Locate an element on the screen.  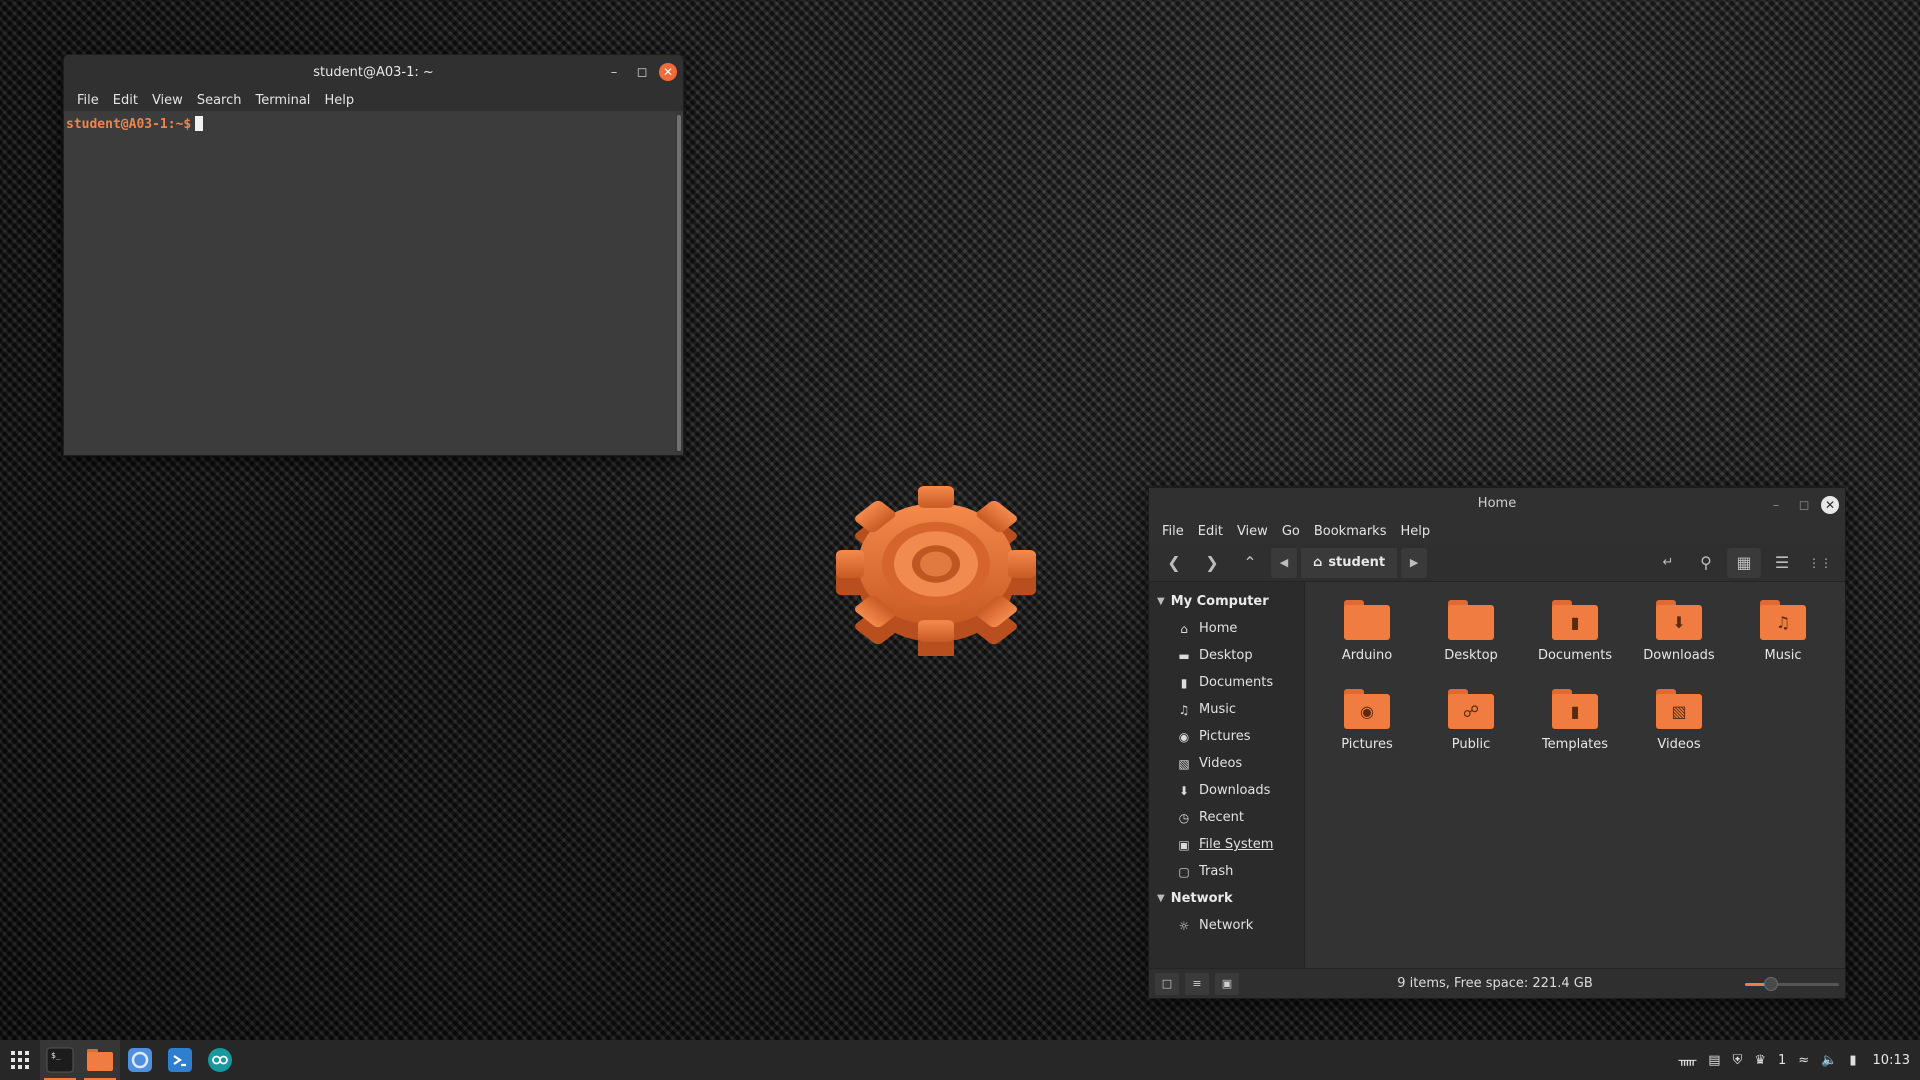
taskbar-files is located at coordinates (100, 1060).